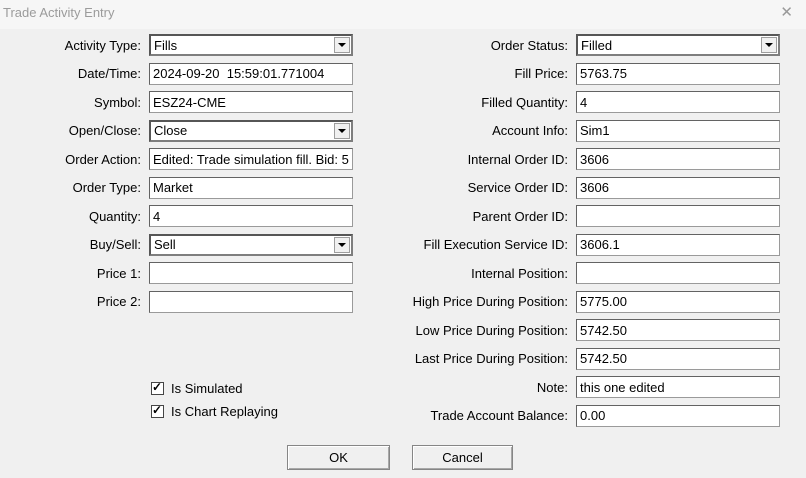  I want to click on is-simulated-checkbox: ✓ Is Simulated, so click(197, 388).